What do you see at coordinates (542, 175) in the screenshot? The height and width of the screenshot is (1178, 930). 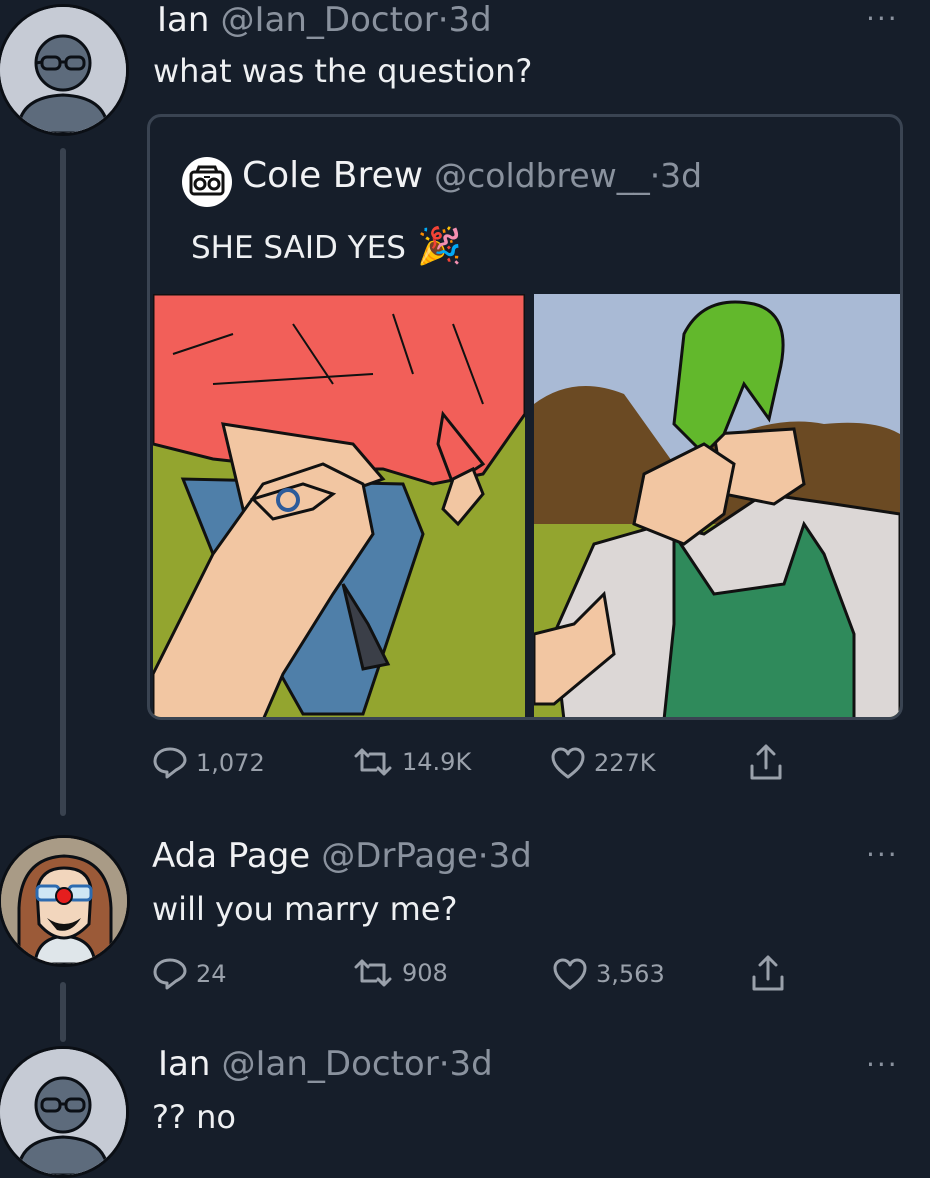 I see `quoted-author-handle: @coldbrew__` at bounding box center [542, 175].